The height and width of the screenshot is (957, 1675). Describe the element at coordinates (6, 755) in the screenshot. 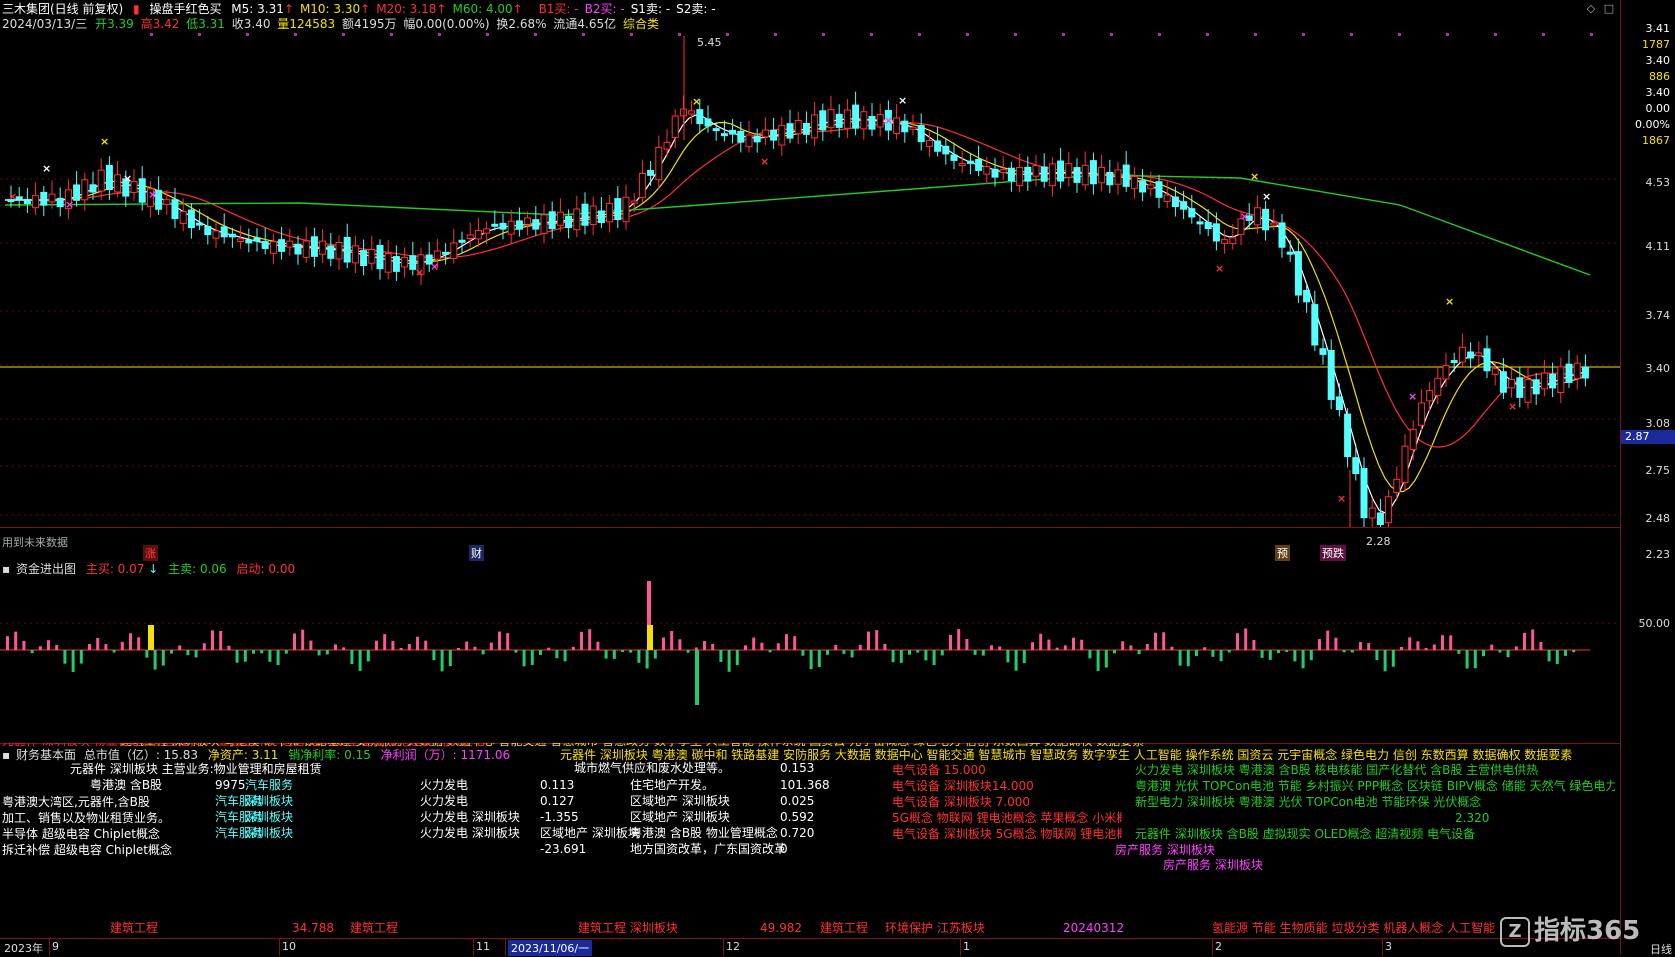

I see `panel-menu-icon: ▪` at that location.